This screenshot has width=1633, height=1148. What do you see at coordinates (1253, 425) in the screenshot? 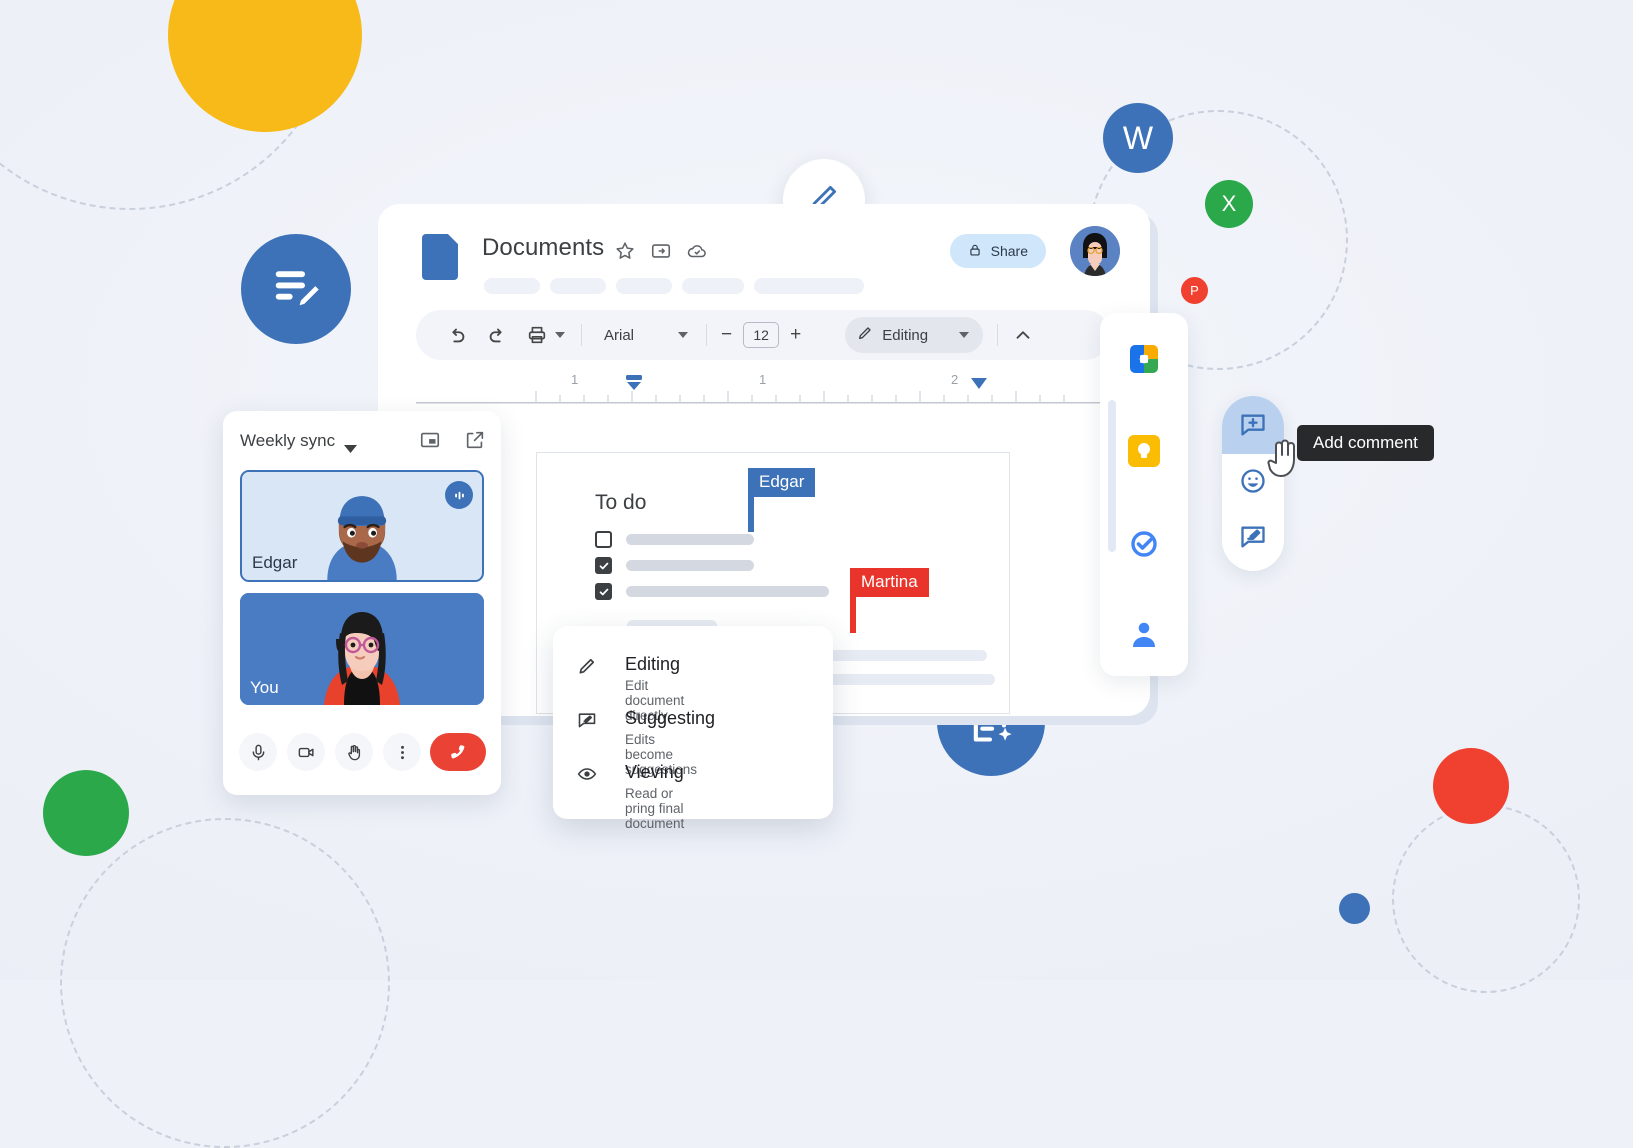
I see `add-comment-icon` at bounding box center [1253, 425].